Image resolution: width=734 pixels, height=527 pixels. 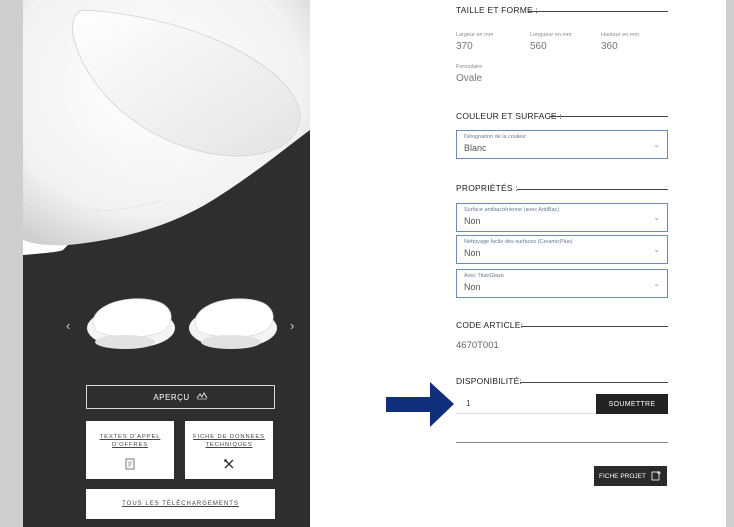 I want to click on color-surface-title: COULEUR ET SURFACE :, so click(x=509, y=116).